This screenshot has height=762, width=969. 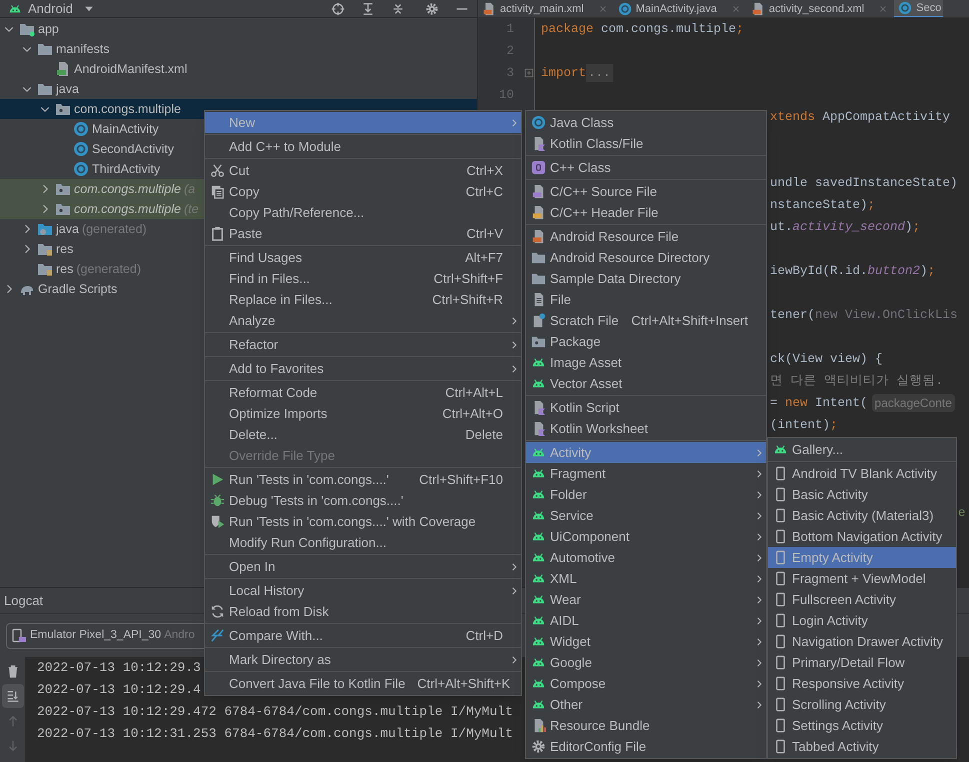 I want to click on log-line: 2022-07-13 10:12:29.3, so click(x=119, y=668).